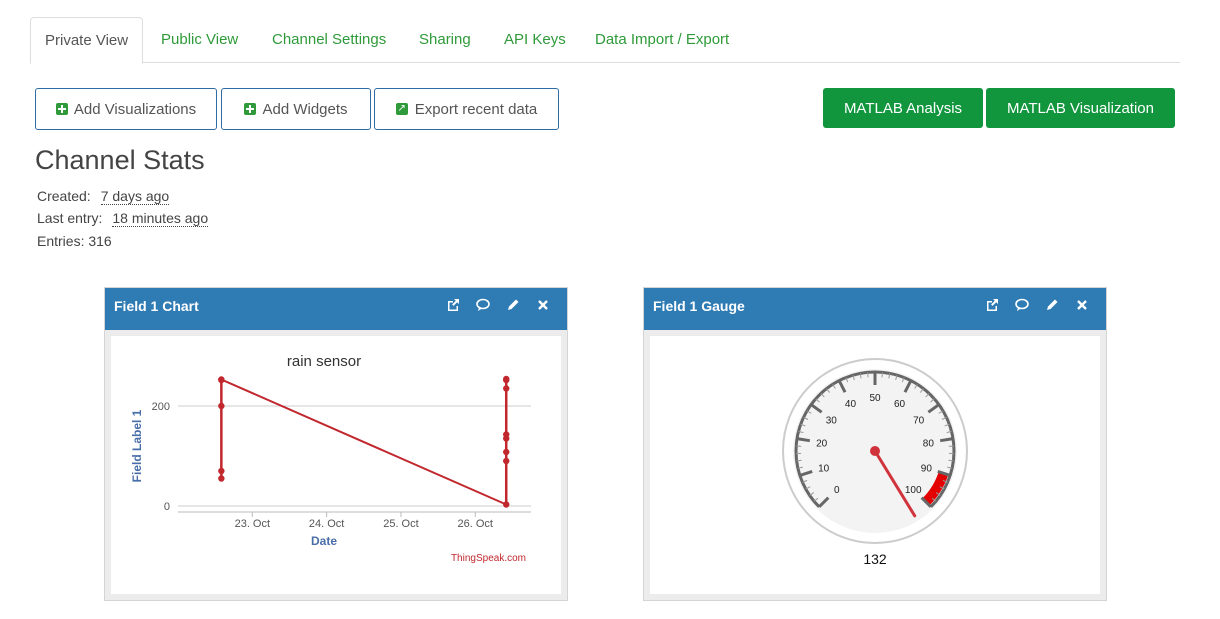 Image resolution: width=1220 pixels, height=619 pixels. What do you see at coordinates (87, 40) in the screenshot?
I see `tab-private-view: Private View` at bounding box center [87, 40].